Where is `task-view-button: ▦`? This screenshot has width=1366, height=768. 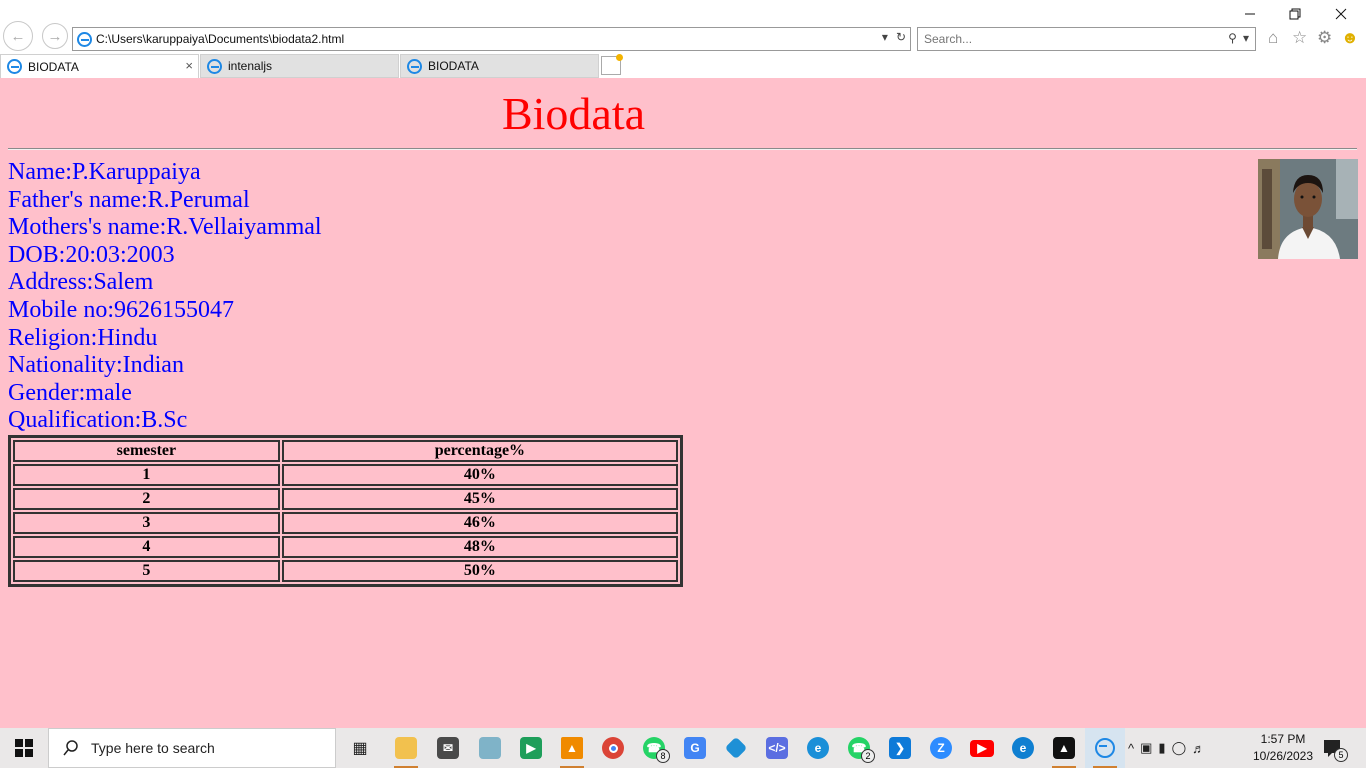 task-view-button: ▦ is located at coordinates (360, 748).